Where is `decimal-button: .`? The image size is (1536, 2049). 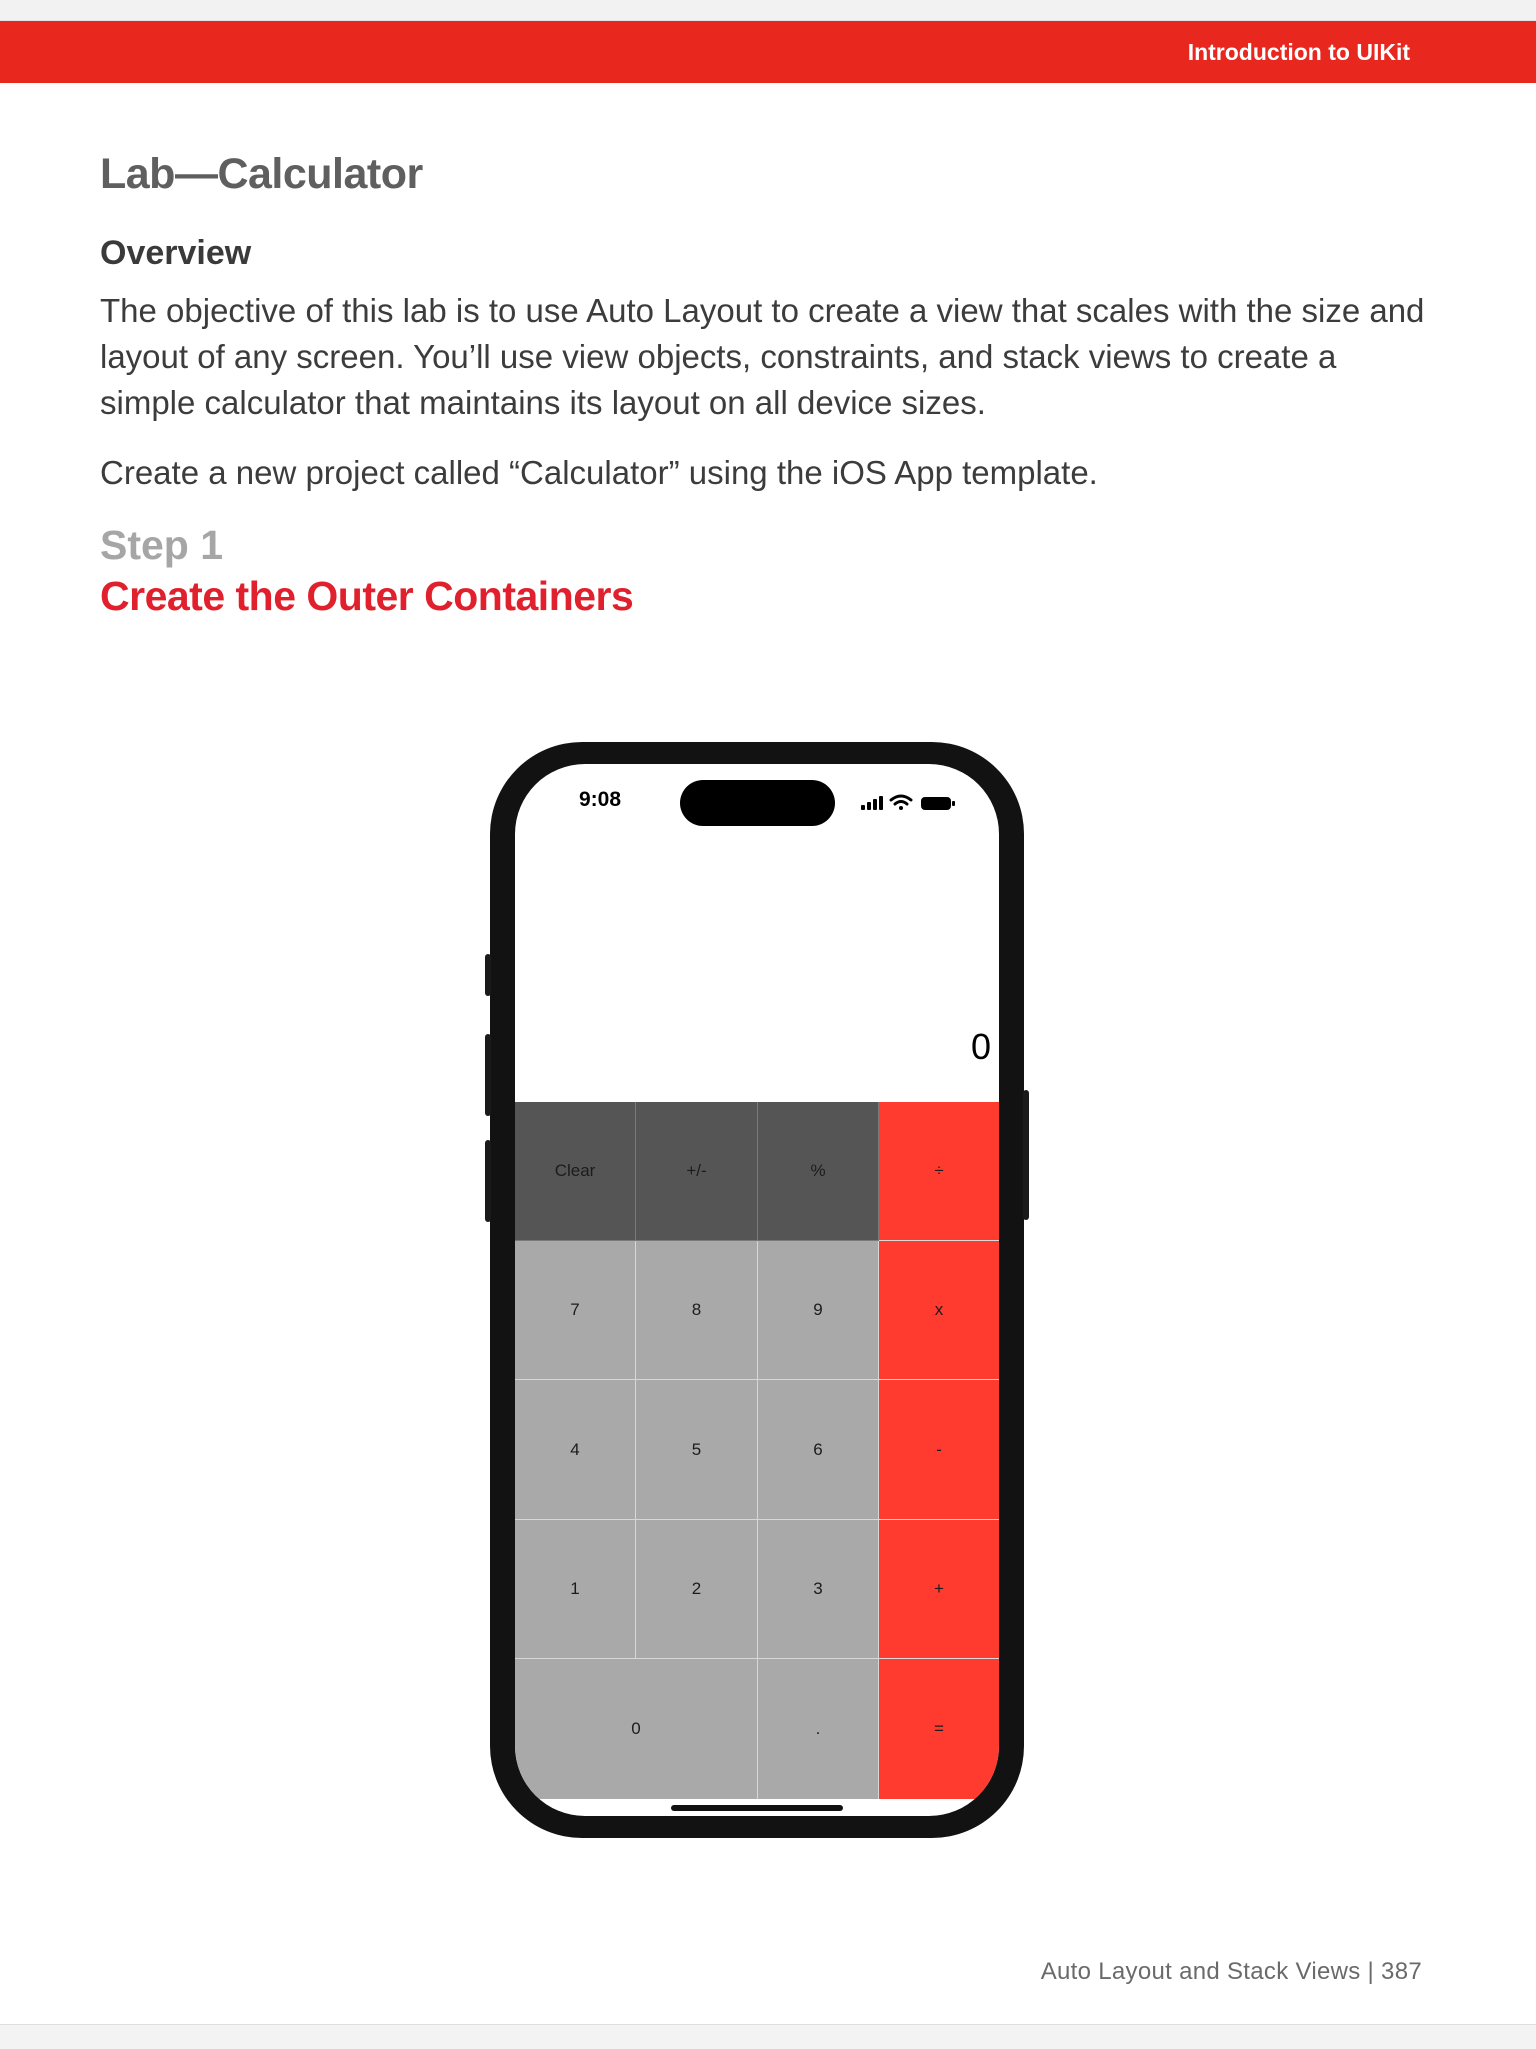 decimal-button: . is located at coordinates (818, 1729).